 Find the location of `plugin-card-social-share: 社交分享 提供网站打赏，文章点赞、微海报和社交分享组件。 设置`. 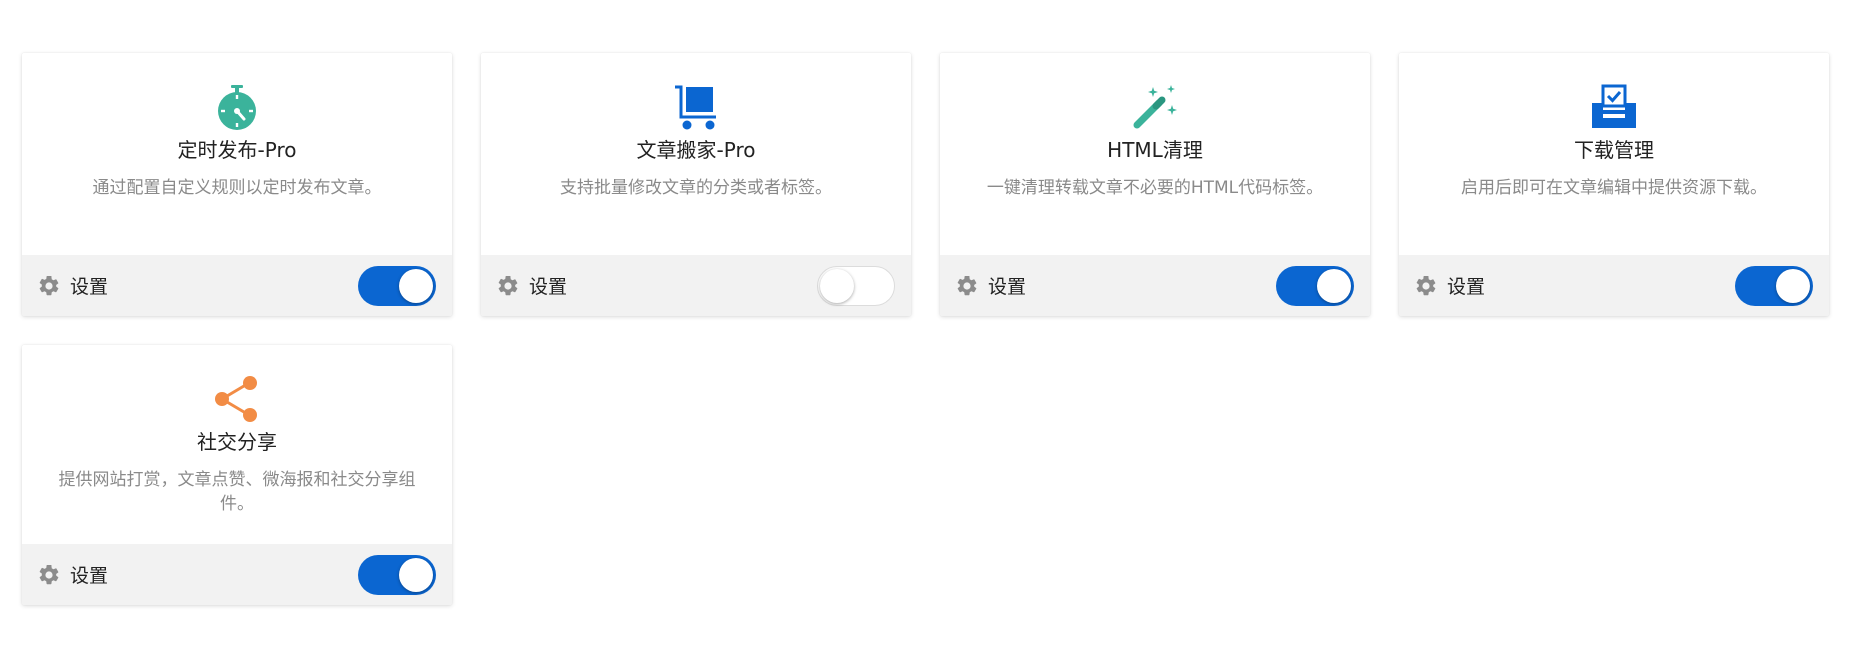

plugin-card-social-share: 社交分享 提供网站打赏，文章点赞、微海报和社交分享组件。 设置 is located at coordinates (237, 475).